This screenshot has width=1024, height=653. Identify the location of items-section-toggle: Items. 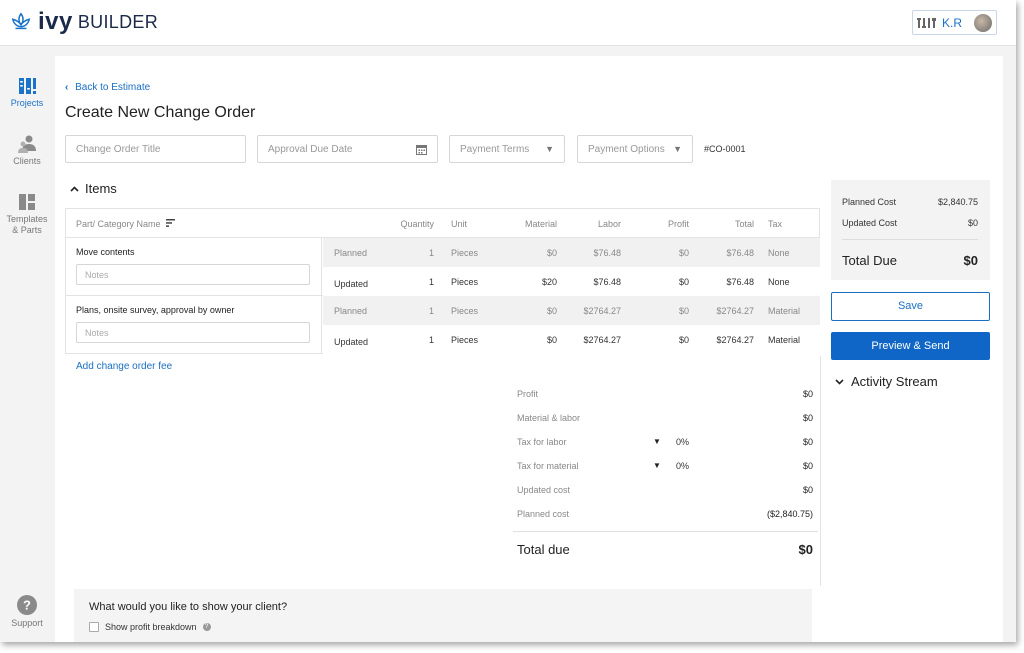
(93, 188).